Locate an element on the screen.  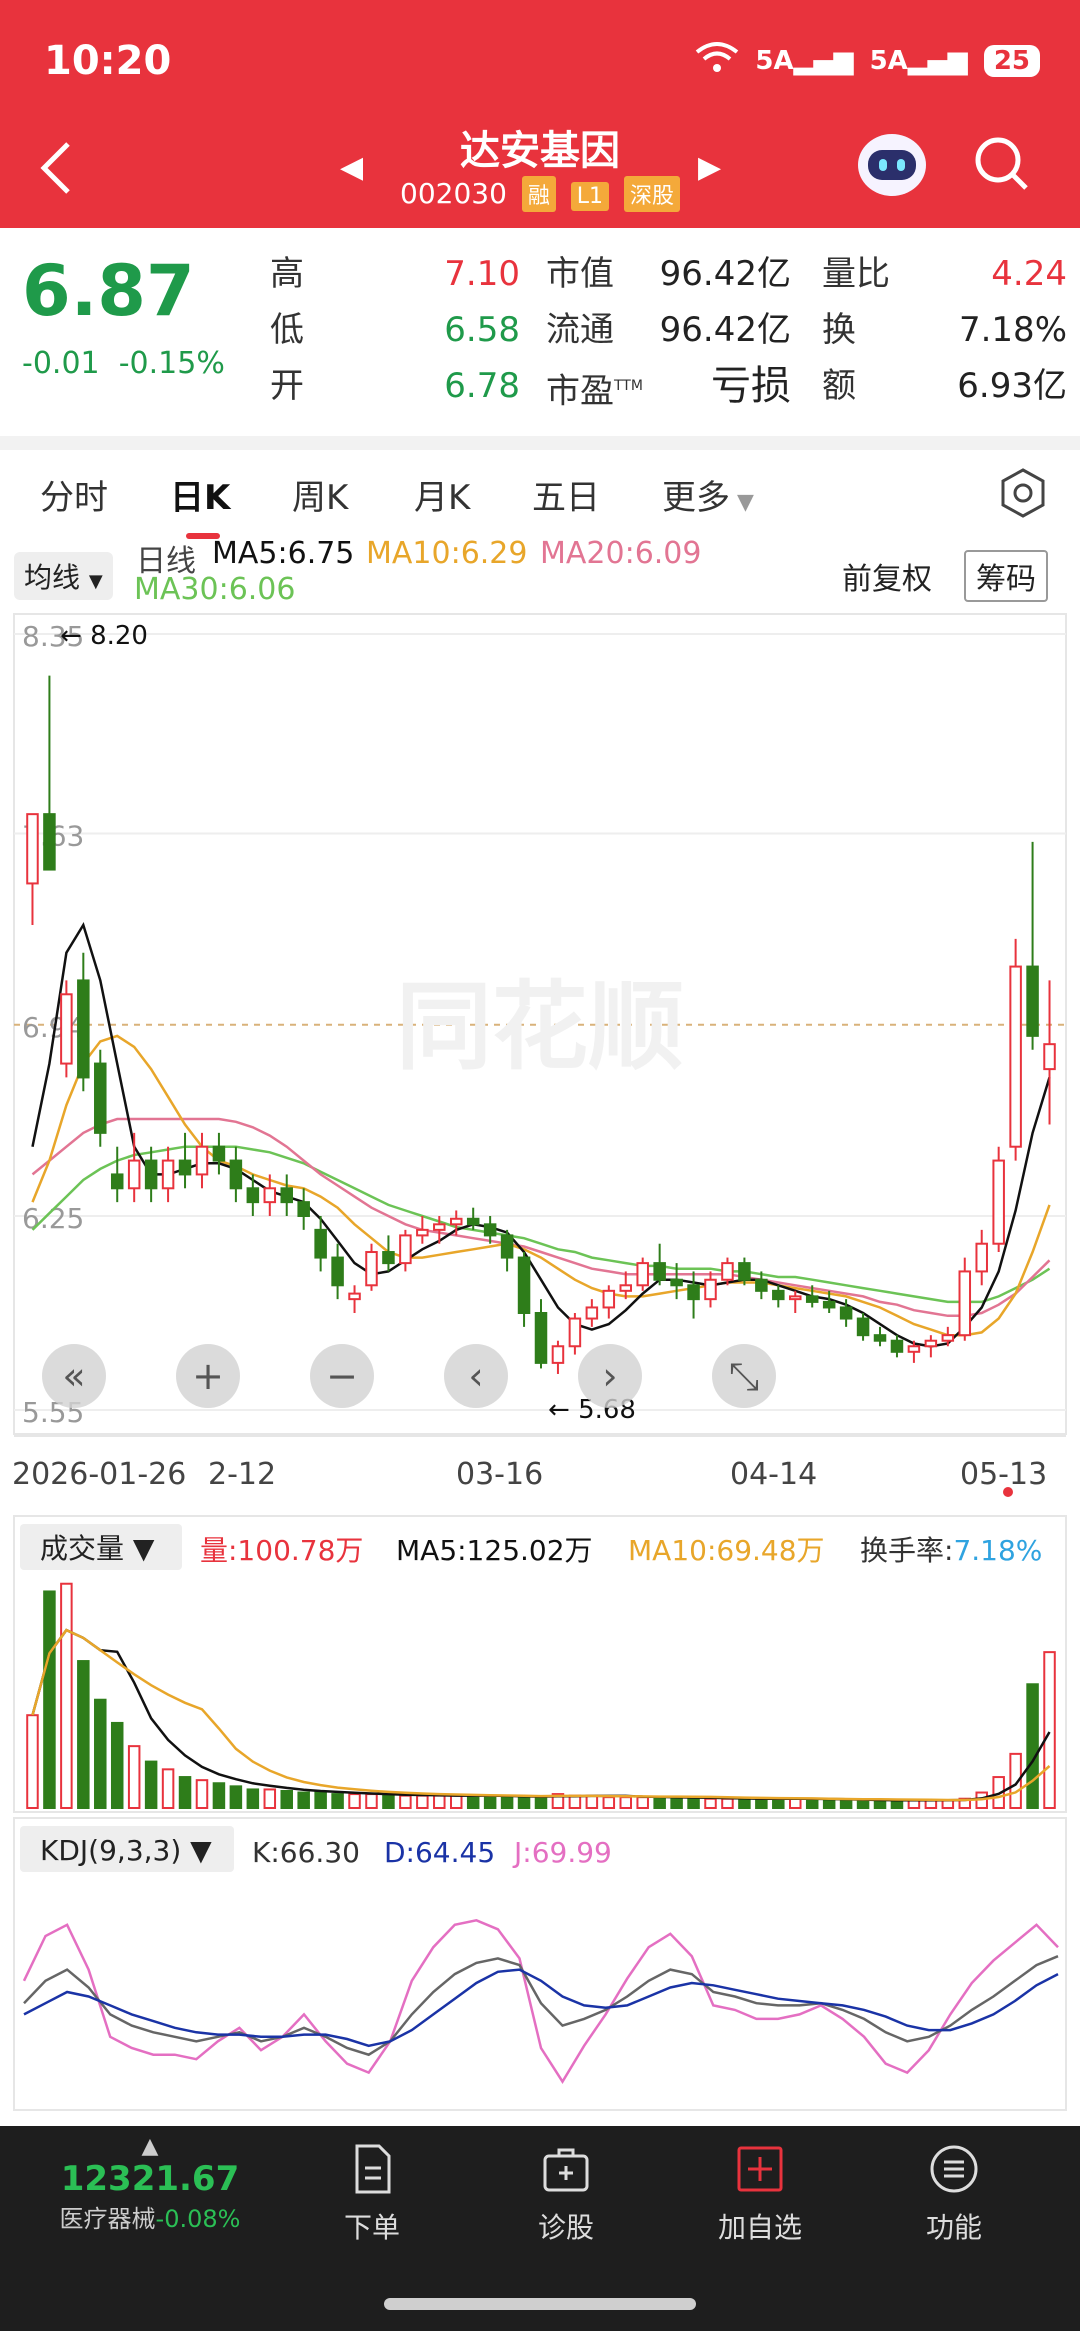
zoom-in-button: + is located at coordinates (208, 1376).